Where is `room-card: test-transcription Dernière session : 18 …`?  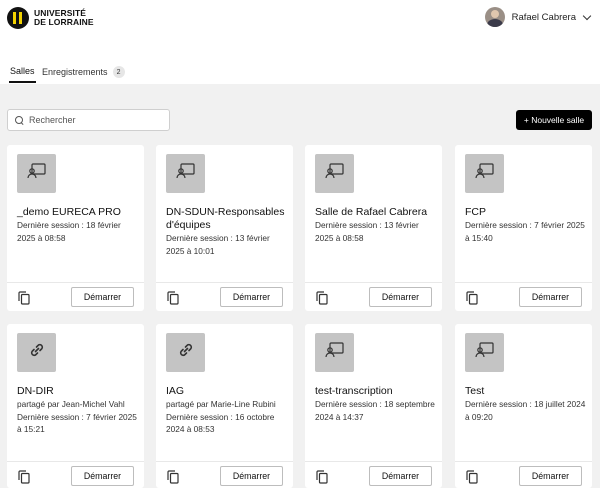 room-card: test-transcription Dernière session : 18 … is located at coordinates (373, 406).